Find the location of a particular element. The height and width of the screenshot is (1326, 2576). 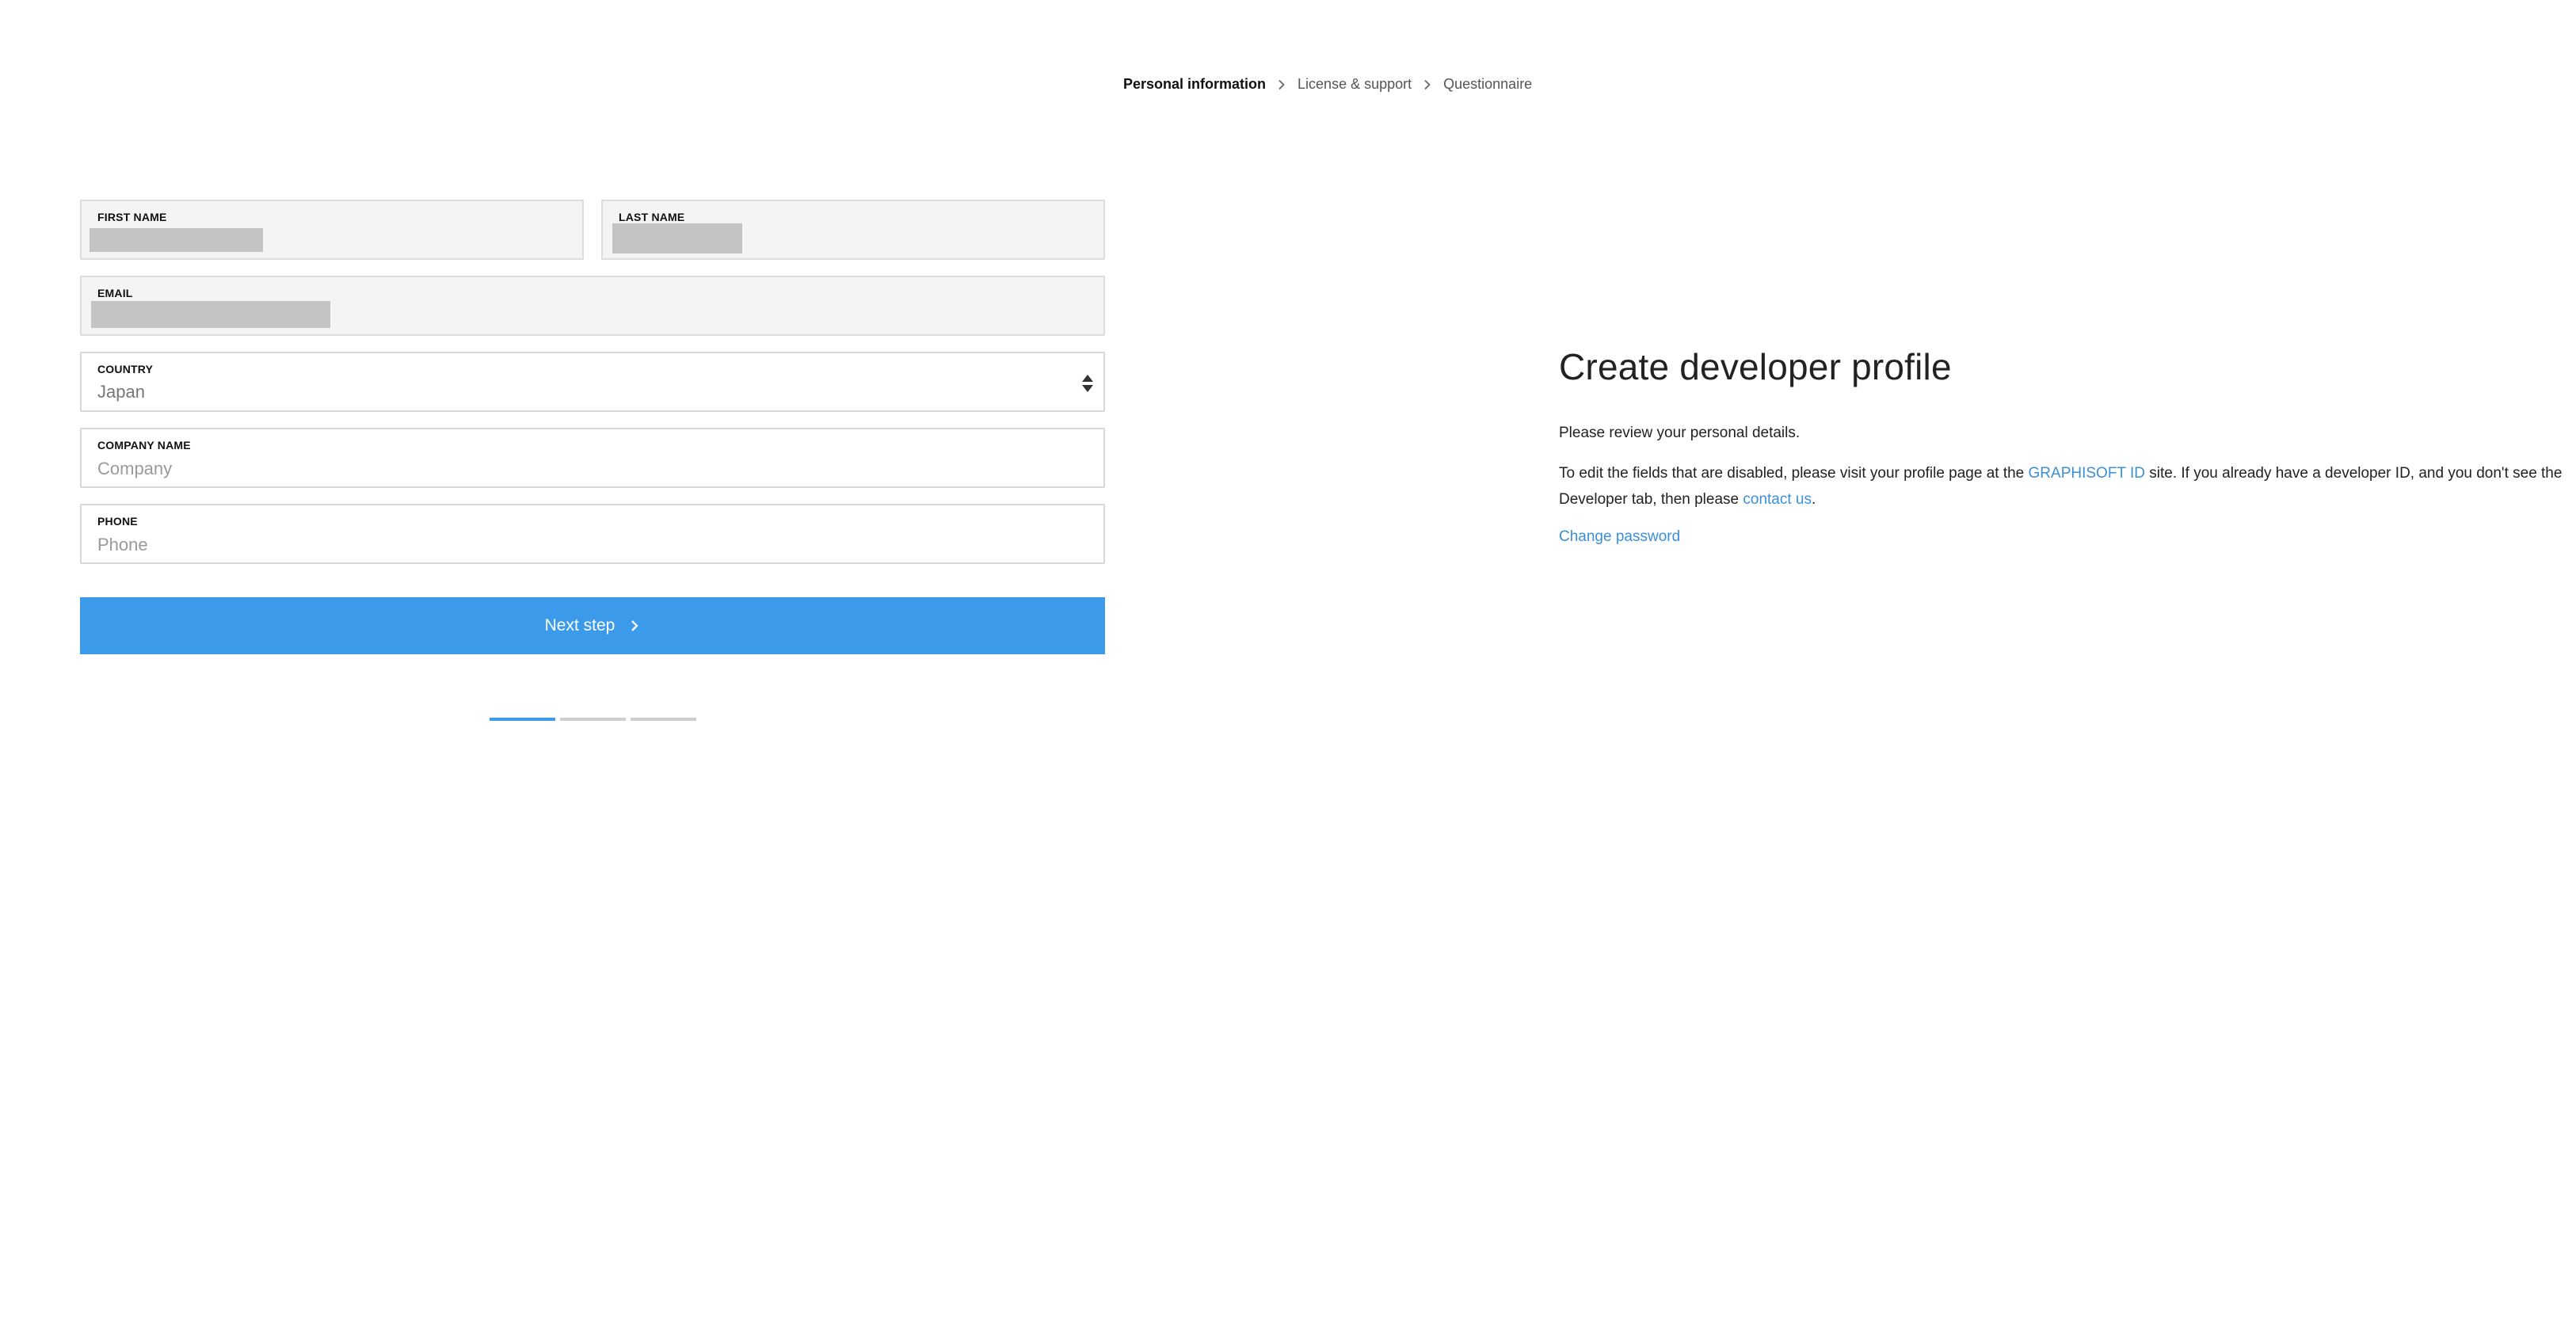

step-progress is located at coordinates (592, 719).